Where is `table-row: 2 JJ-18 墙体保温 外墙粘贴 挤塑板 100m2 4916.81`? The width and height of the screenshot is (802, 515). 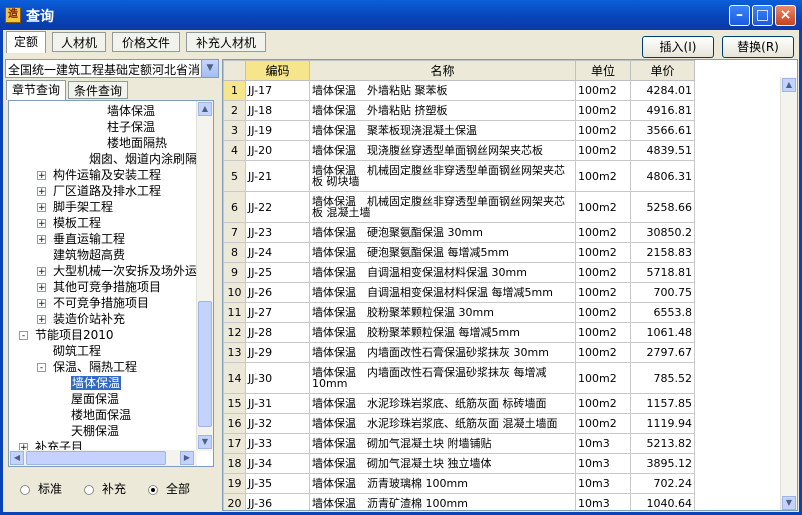 table-row: 2 JJ-18 墙体保温 外墙粘贴 挤塑板 100m2 4916.81 is located at coordinates (459, 110).